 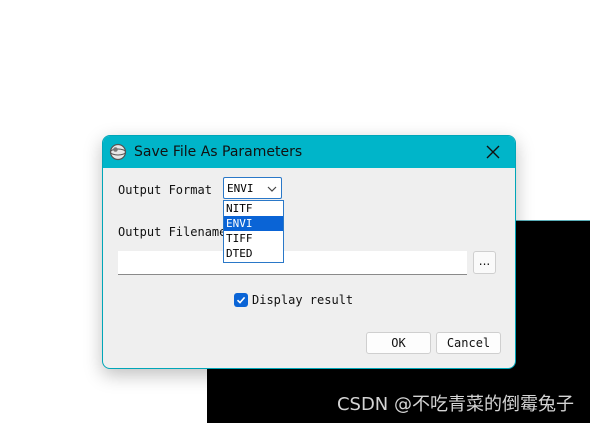 I want to click on output-filename-input, so click(x=292, y=263).